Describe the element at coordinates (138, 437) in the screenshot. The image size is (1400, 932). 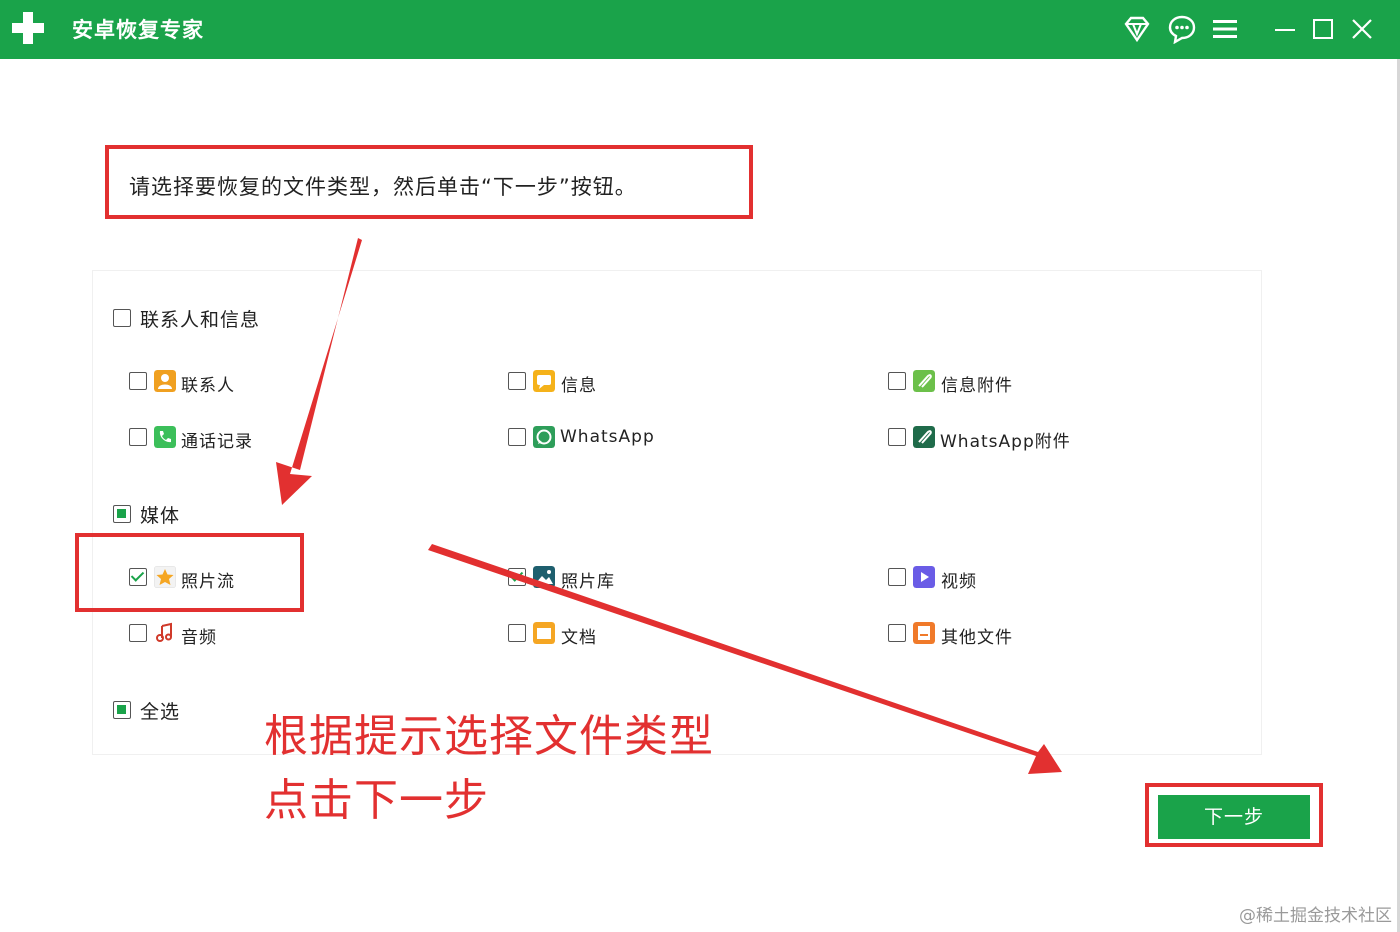
I see `call-log-checkbox` at that location.